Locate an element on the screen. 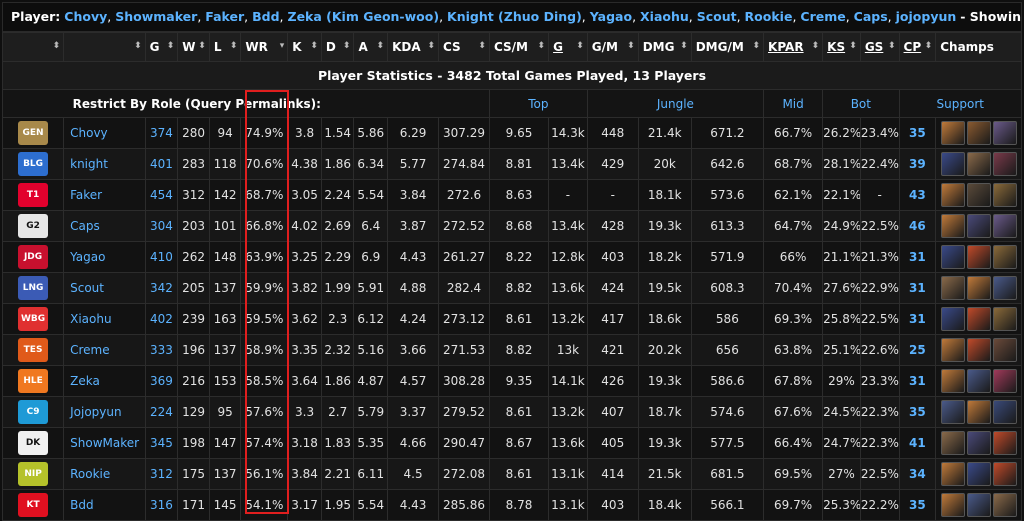 The height and width of the screenshot is (521, 1024). player-filter-link: Faker is located at coordinates (224, 16).